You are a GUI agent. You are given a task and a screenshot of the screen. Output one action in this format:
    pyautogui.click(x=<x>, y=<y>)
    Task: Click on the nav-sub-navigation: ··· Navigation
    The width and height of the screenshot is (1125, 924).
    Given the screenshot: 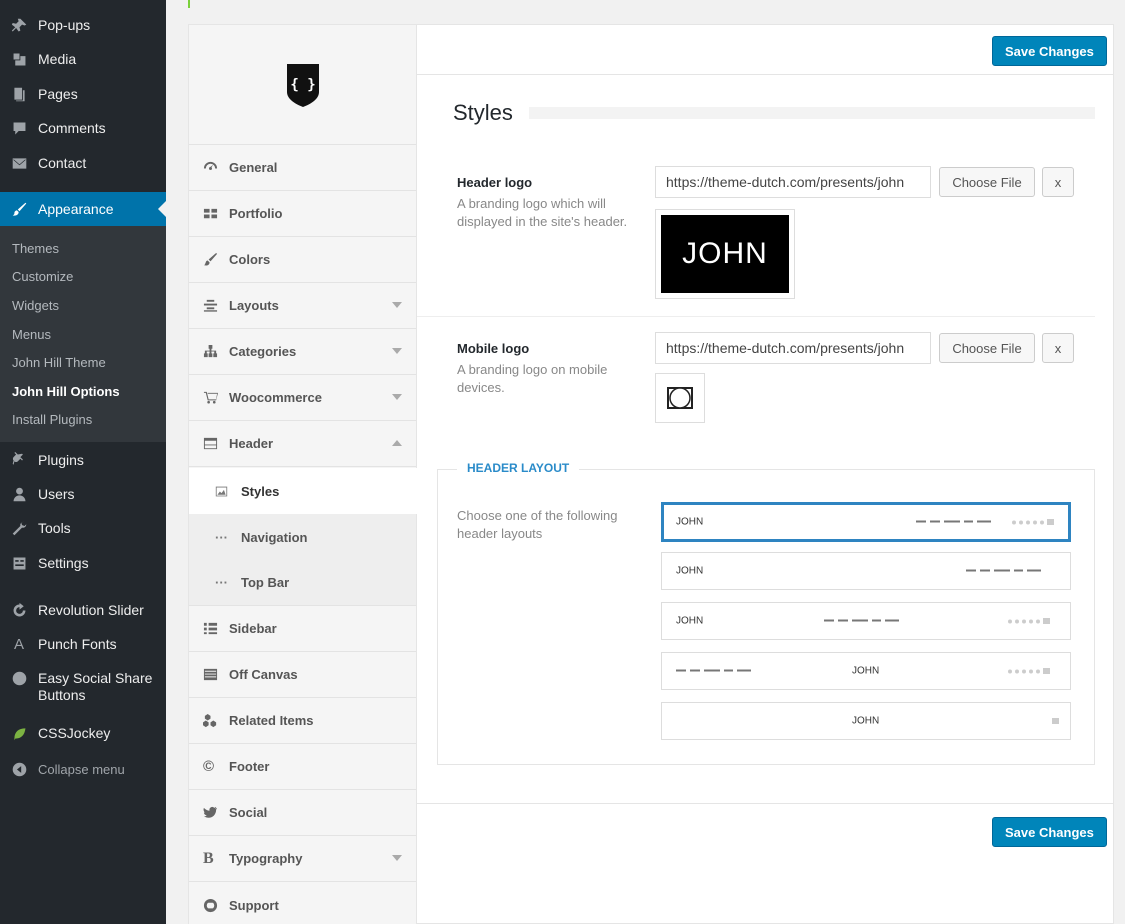 What is the action you would take?
    pyautogui.click(x=302, y=537)
    